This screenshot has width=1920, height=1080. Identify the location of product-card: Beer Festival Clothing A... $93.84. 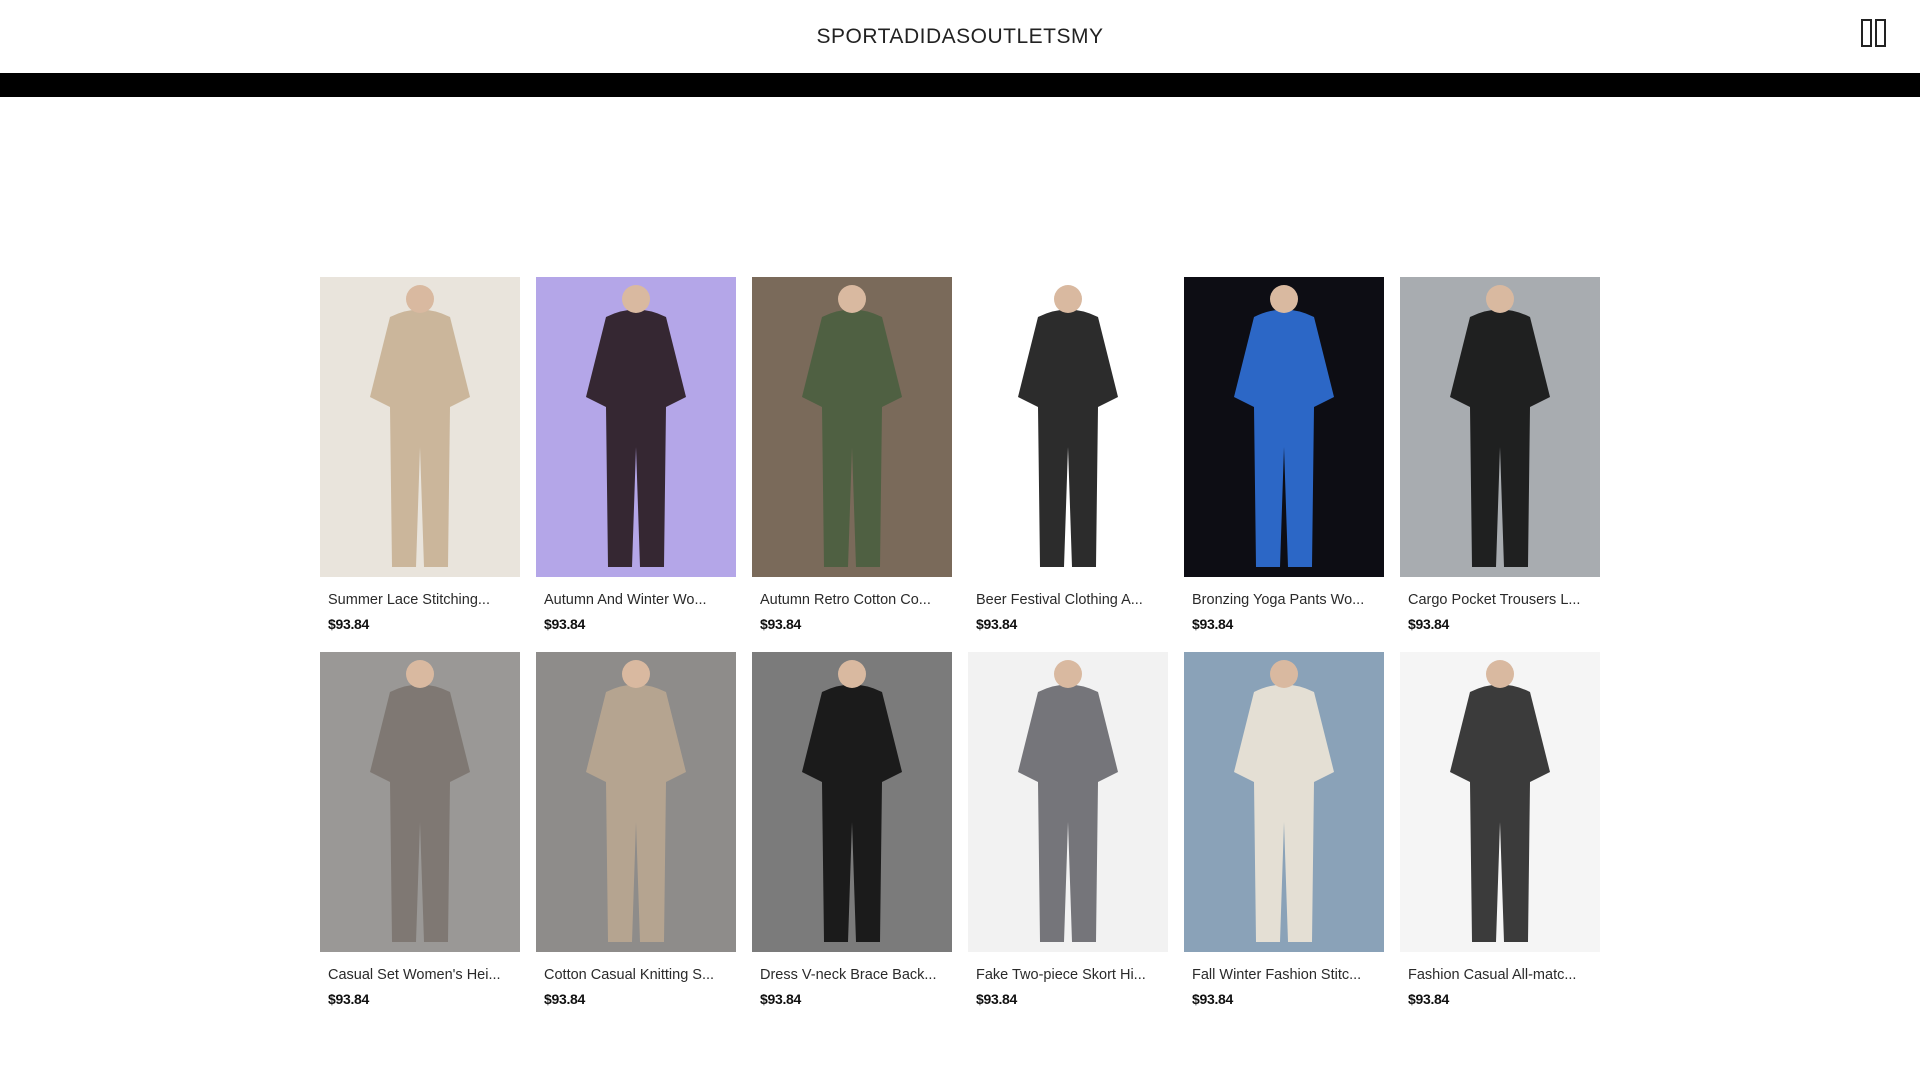
(1068, 454).